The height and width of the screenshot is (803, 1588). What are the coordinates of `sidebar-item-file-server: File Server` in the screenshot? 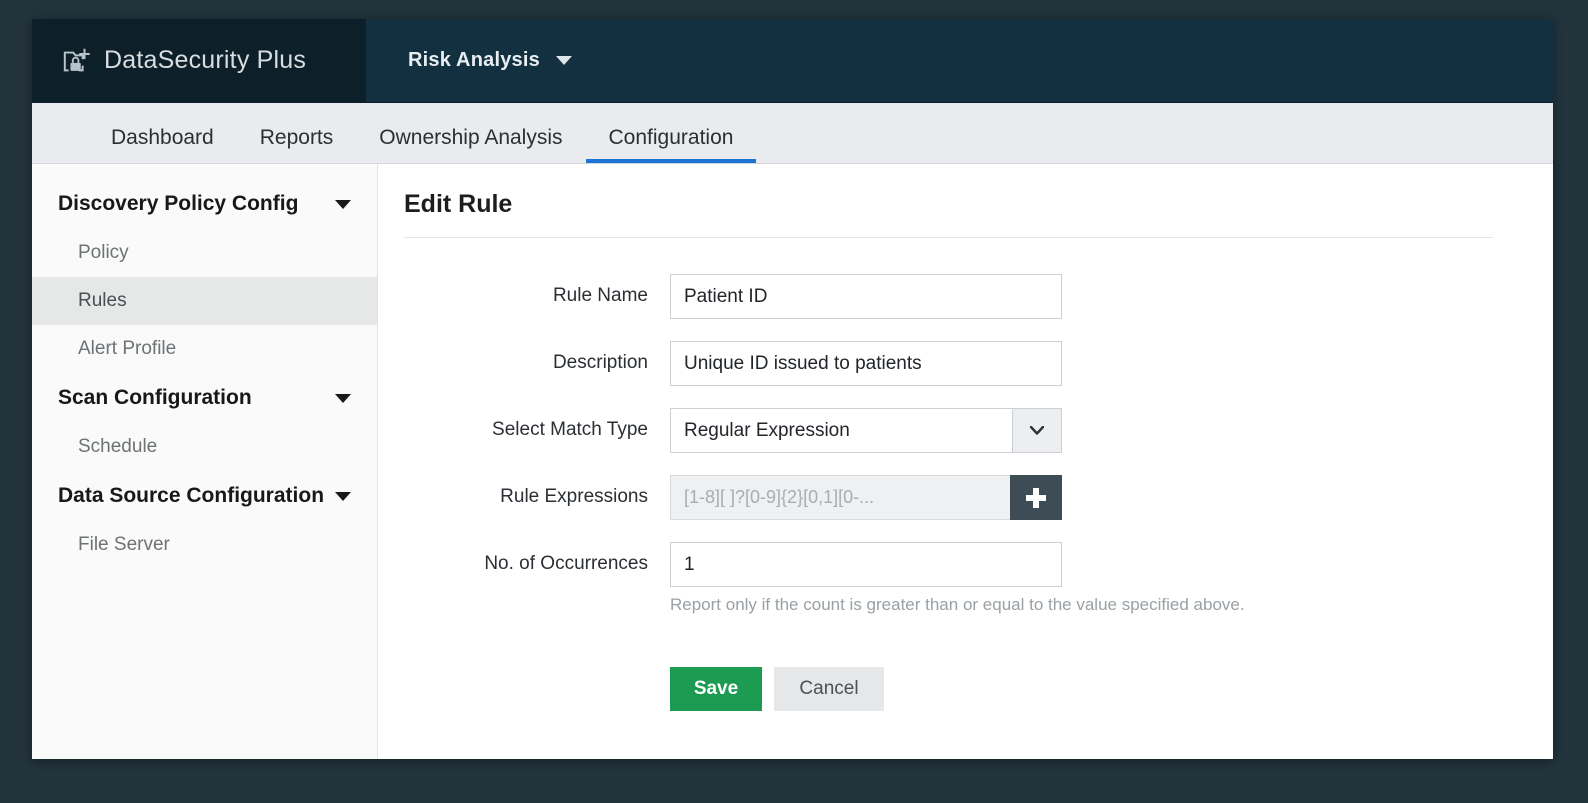 It's located at (204, 545).